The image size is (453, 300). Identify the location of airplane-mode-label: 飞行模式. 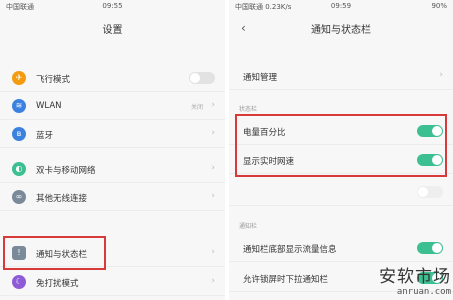
(53, 80).